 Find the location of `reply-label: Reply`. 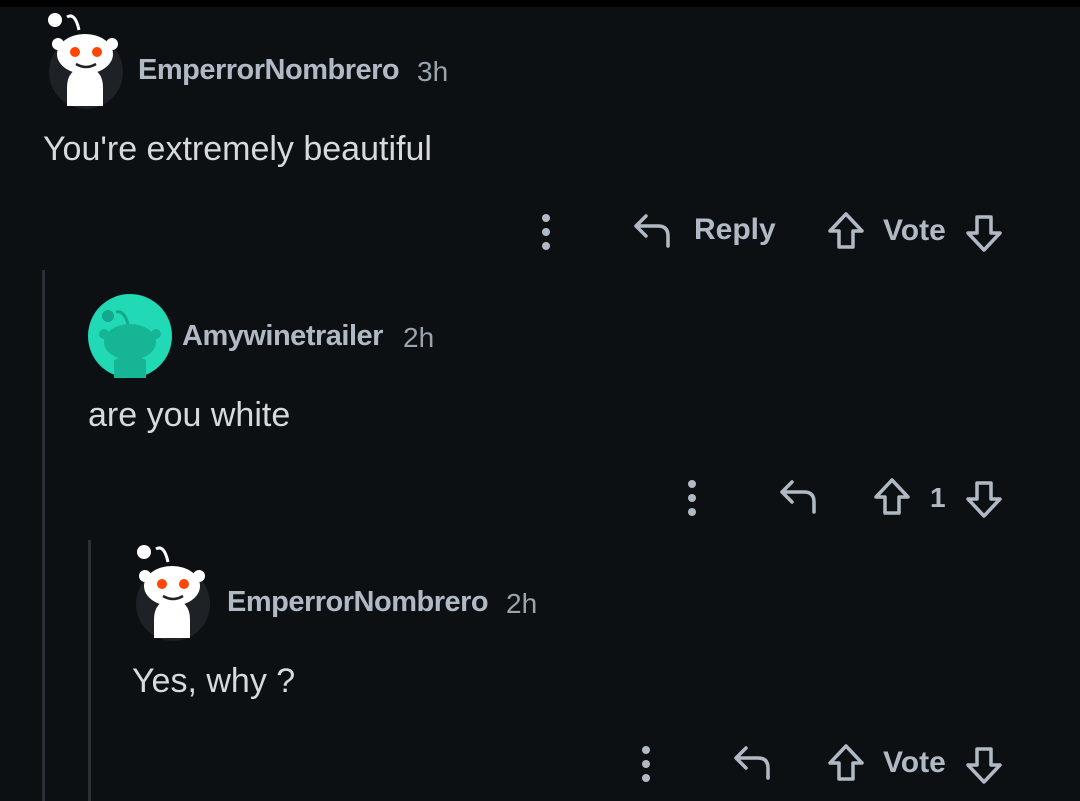

reply-label: Reply is located at coordinates (735, 229).